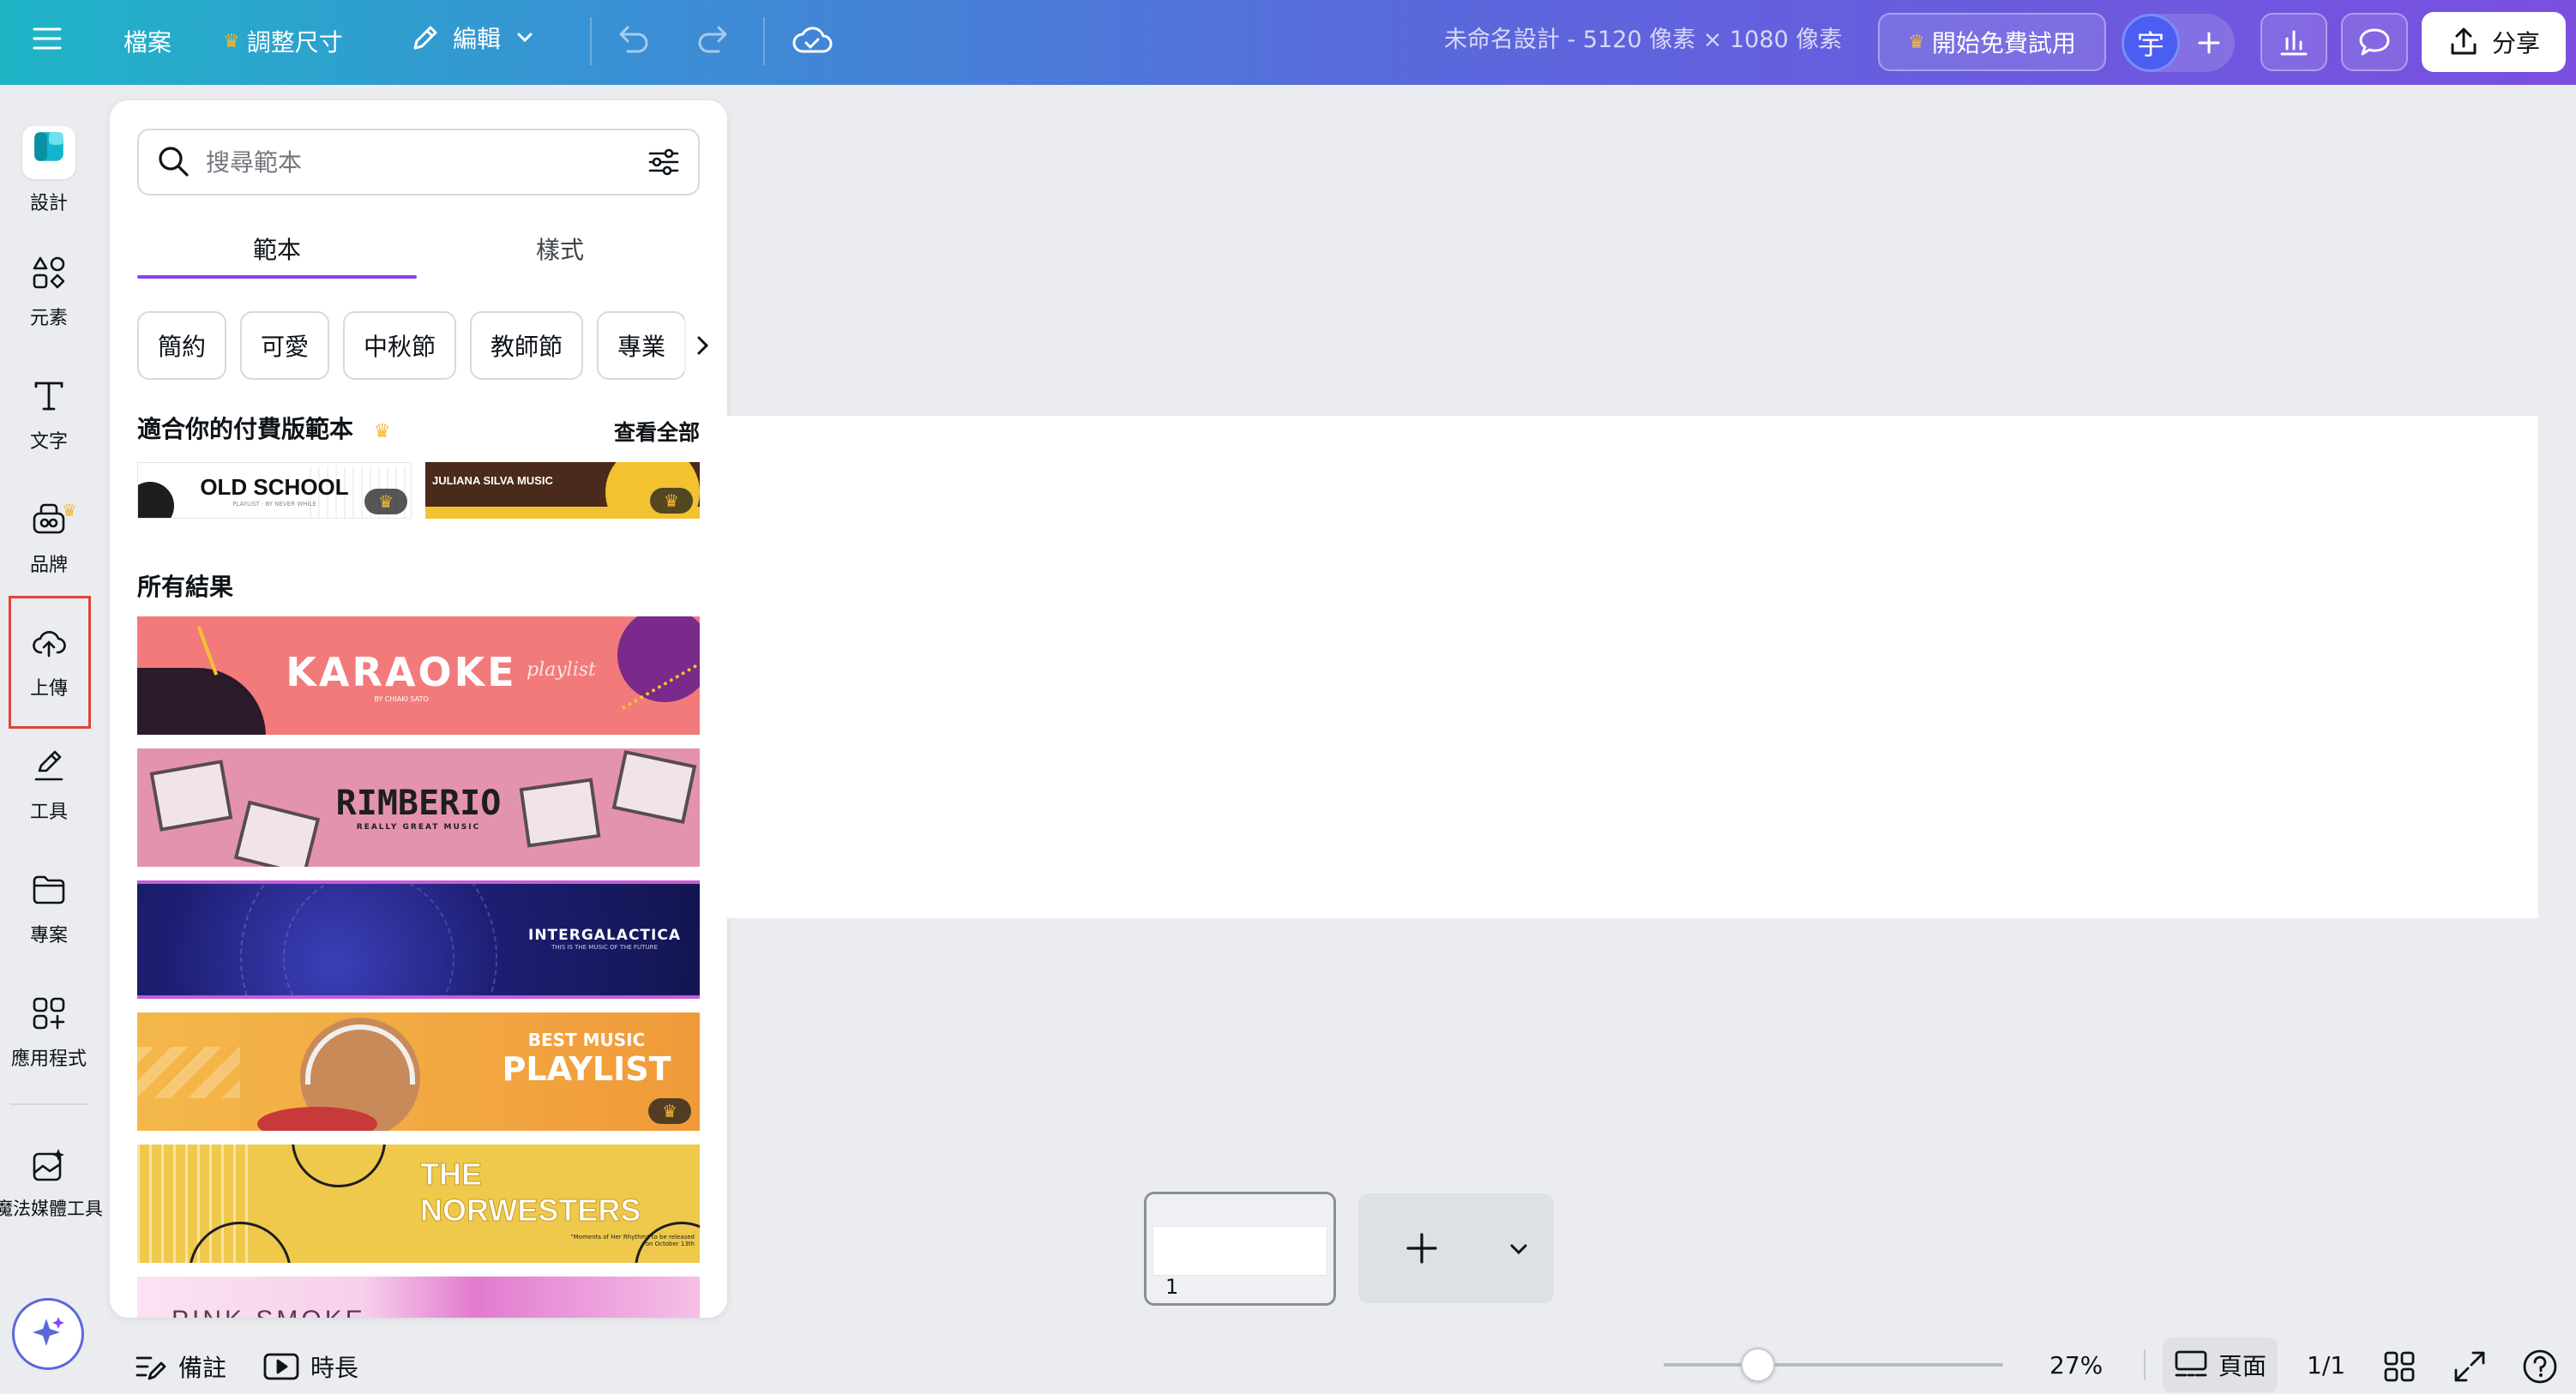  I want to click on active-tab-indicator, so click(277, 277).